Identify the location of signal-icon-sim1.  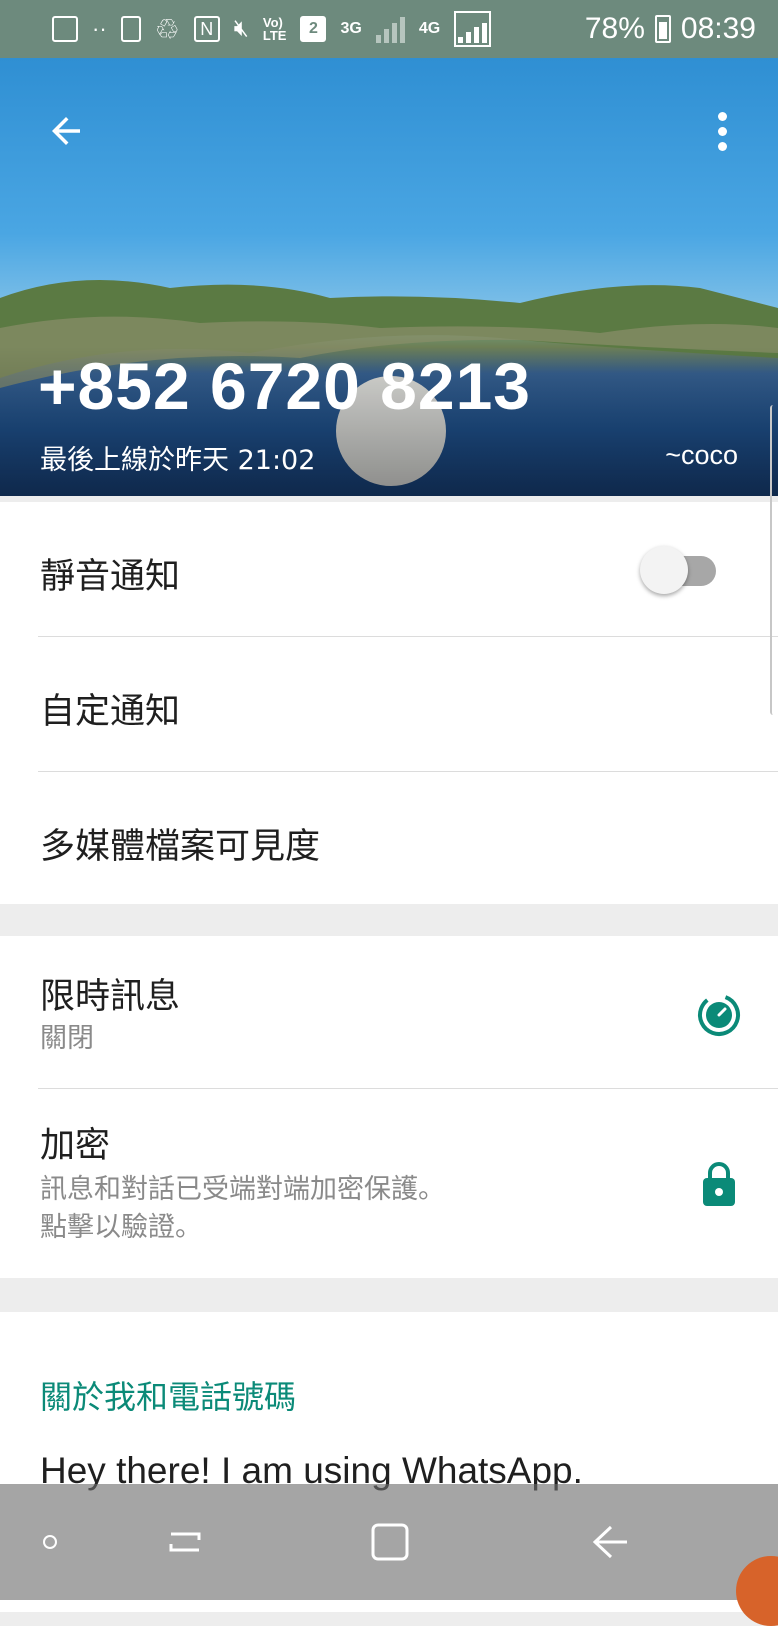
(390, 29).